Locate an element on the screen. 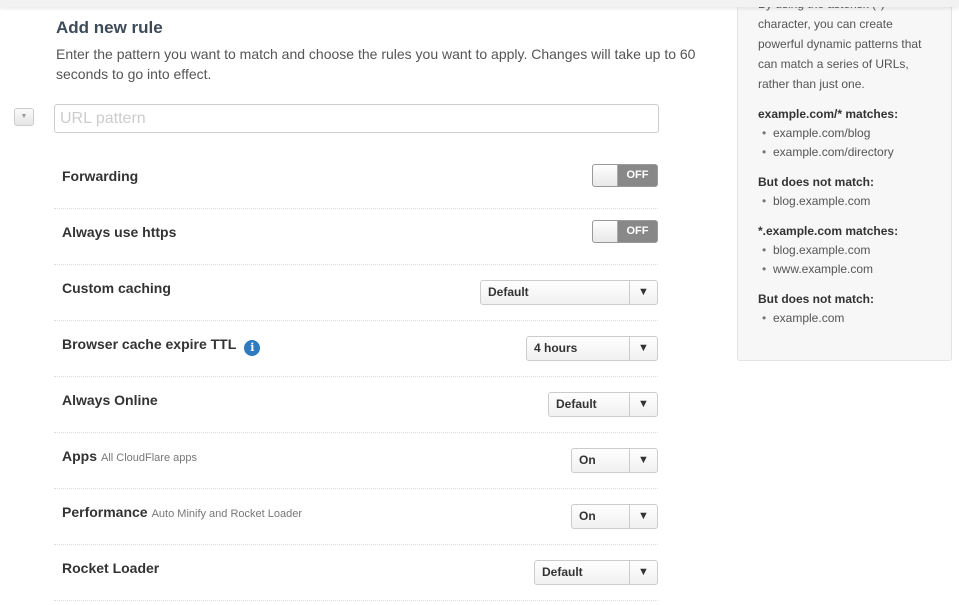 This screenshot has height=605, width=959. collapse-button: ▼ is located at coordinates (24, 117).